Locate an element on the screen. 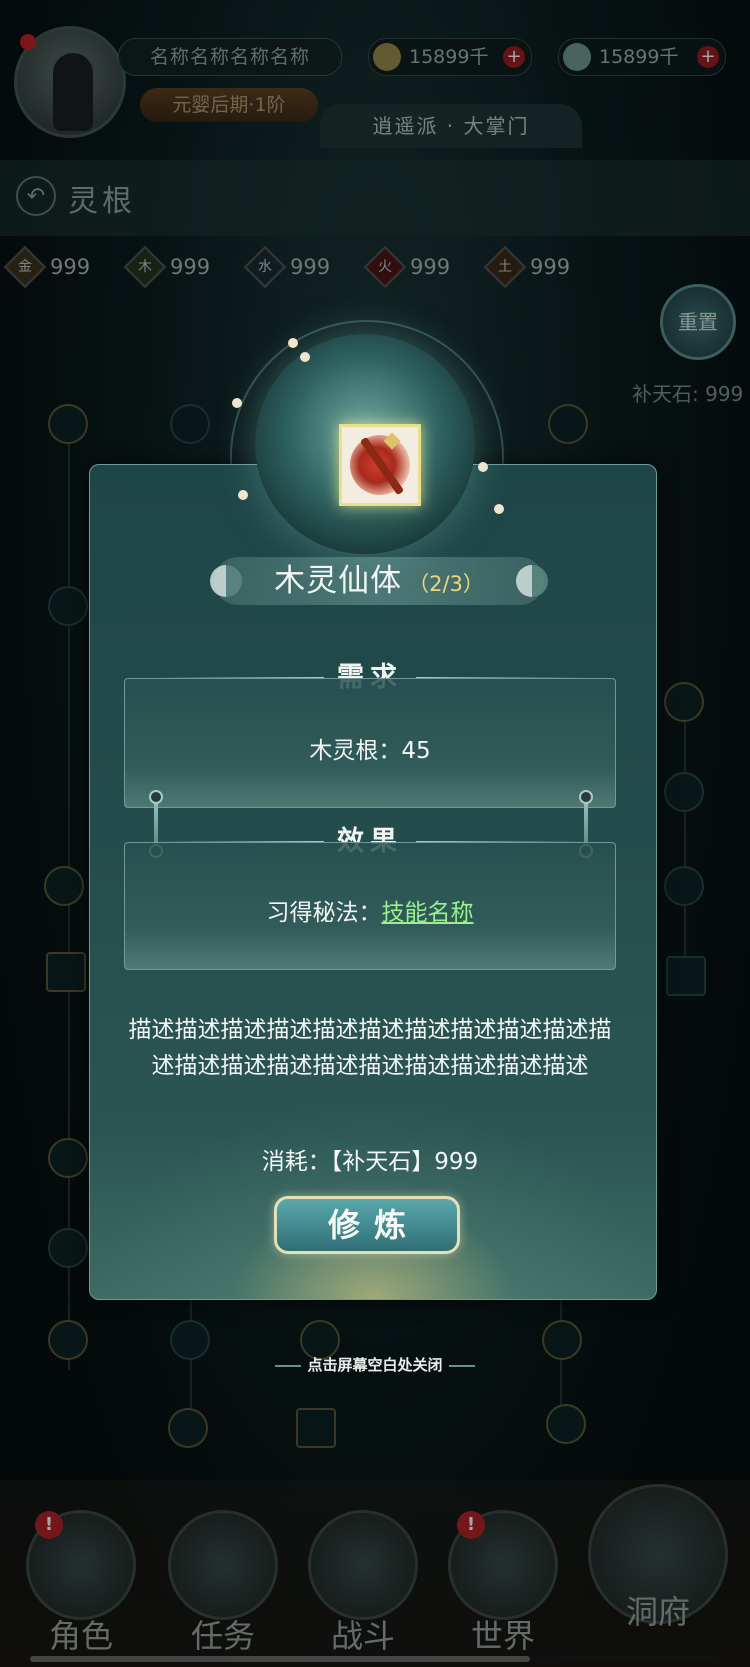 The height and width of the screenshot is (1667, 750). close-hint-text: 点击屏幕空白处关闭 is located at coordinates (375, 1365).